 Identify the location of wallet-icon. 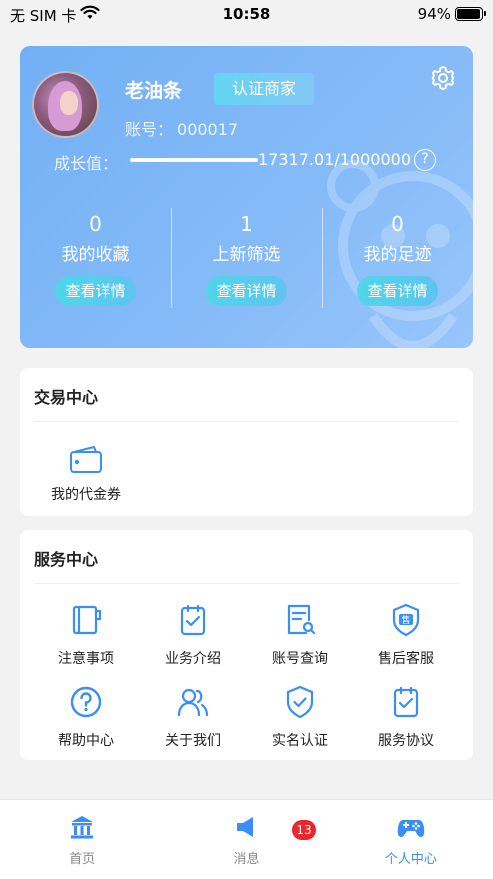
(86, 459).